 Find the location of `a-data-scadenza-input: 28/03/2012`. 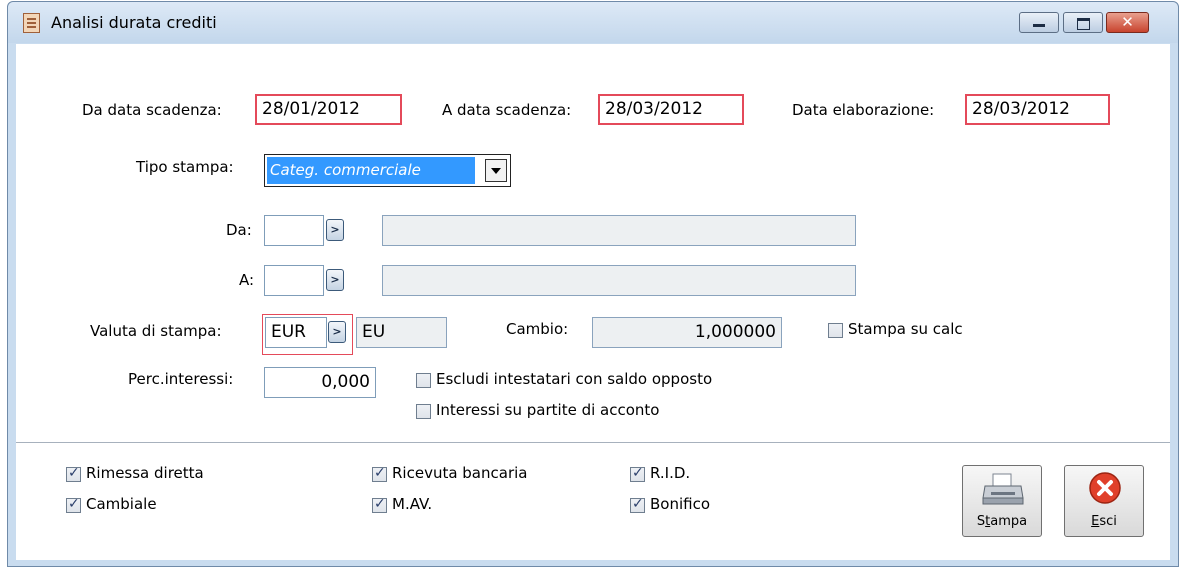

a-data-scadenza-input: 28/03/2012 is located at coordinates (671, 109).